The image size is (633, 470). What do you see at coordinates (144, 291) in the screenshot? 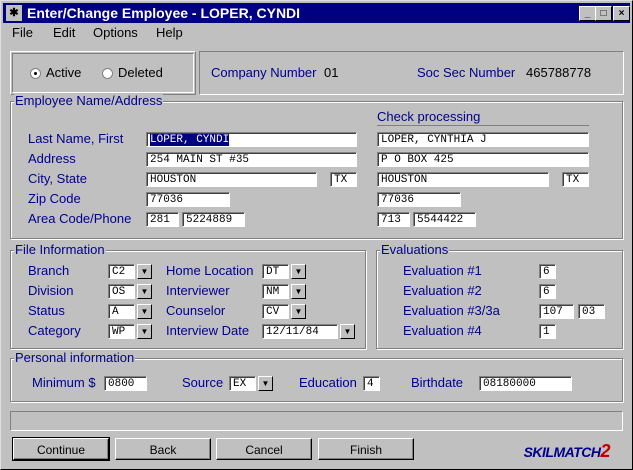
I see `division-dropdown-arrow-icon: ▼` at bounding box center [144, 291].